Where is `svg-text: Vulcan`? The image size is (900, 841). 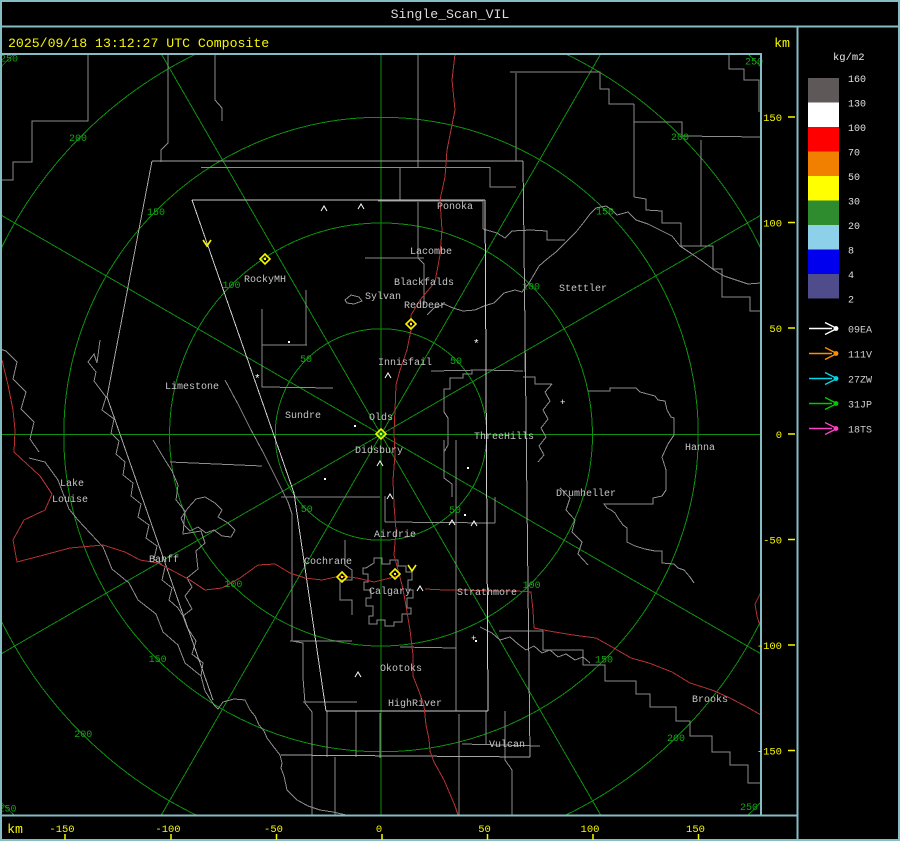
svg-text: Vulcan is located at coordinates (507, 745).